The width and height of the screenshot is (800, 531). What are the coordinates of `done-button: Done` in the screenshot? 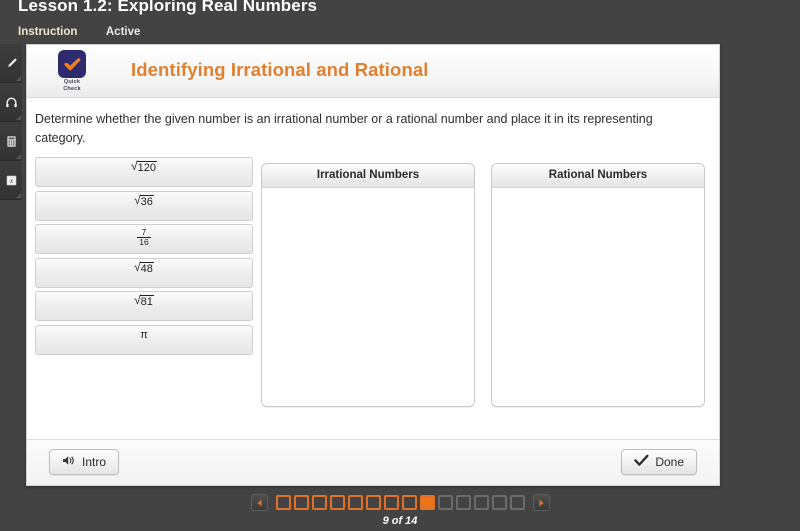 It's located at (659, 462).